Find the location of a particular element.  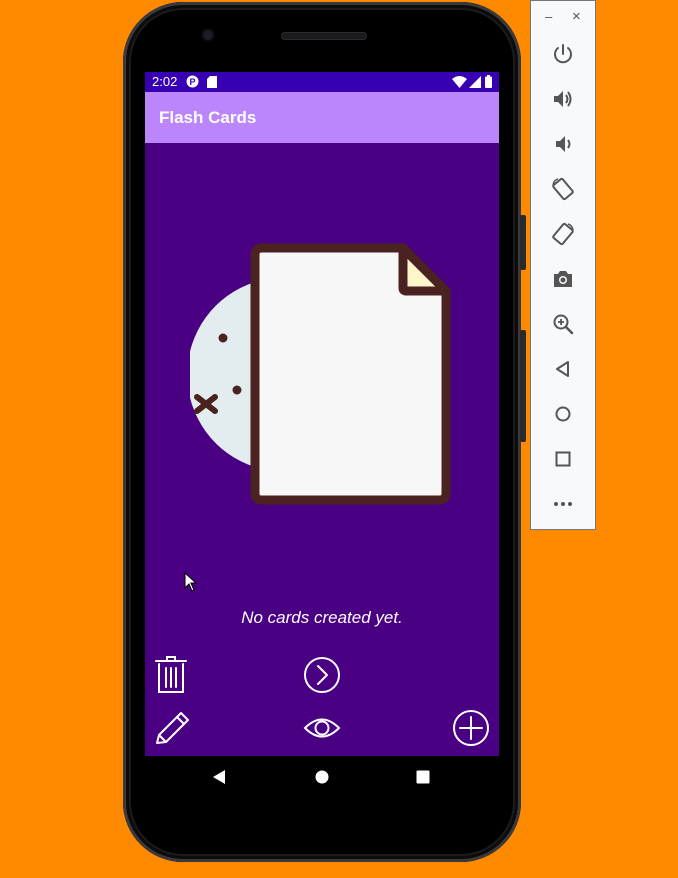

home-icon is located at coordinates (563, 414).